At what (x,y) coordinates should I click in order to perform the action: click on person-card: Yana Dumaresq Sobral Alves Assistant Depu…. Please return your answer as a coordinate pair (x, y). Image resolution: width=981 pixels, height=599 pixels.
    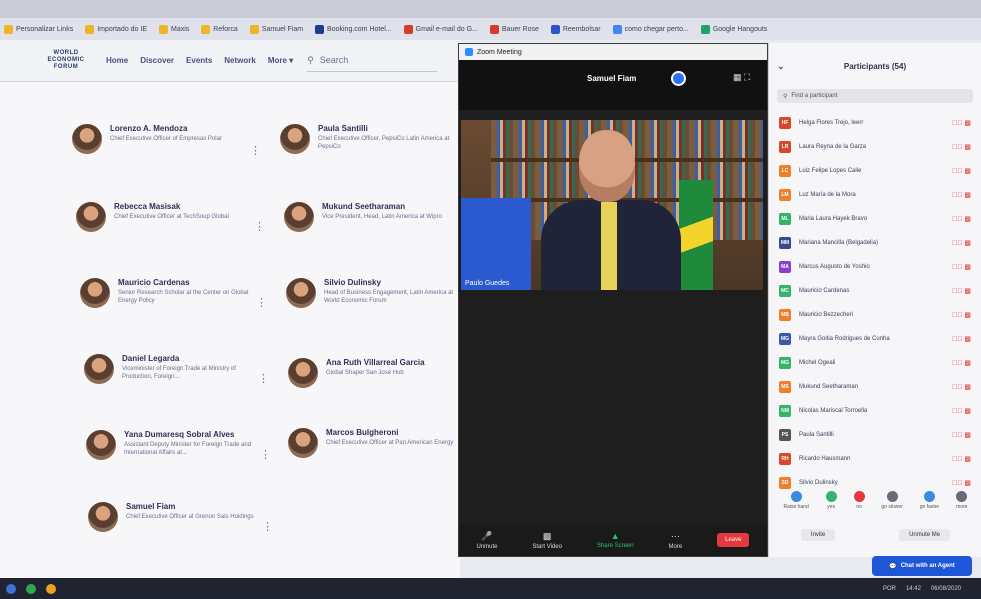
    Looking at the image, I should click on (172, 445).